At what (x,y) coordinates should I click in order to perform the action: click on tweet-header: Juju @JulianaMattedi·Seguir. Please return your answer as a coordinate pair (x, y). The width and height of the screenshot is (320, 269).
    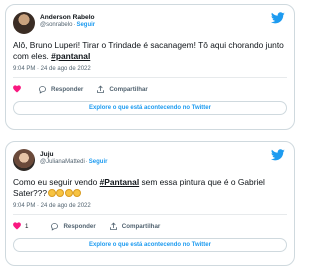
    Looking at the image, I should click on (150, 159).